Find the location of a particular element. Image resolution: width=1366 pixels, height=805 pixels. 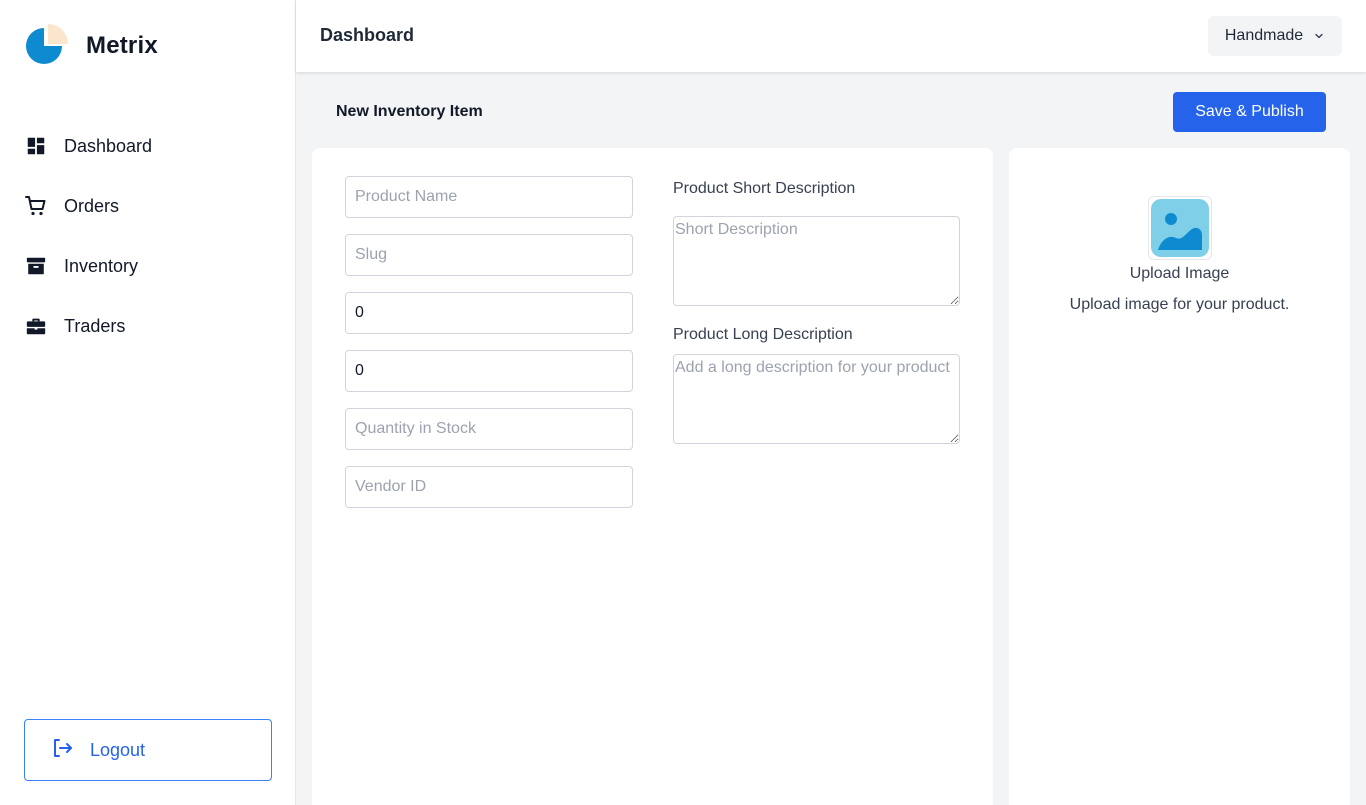

short-description-textarea is located at coordinates (816, 261).